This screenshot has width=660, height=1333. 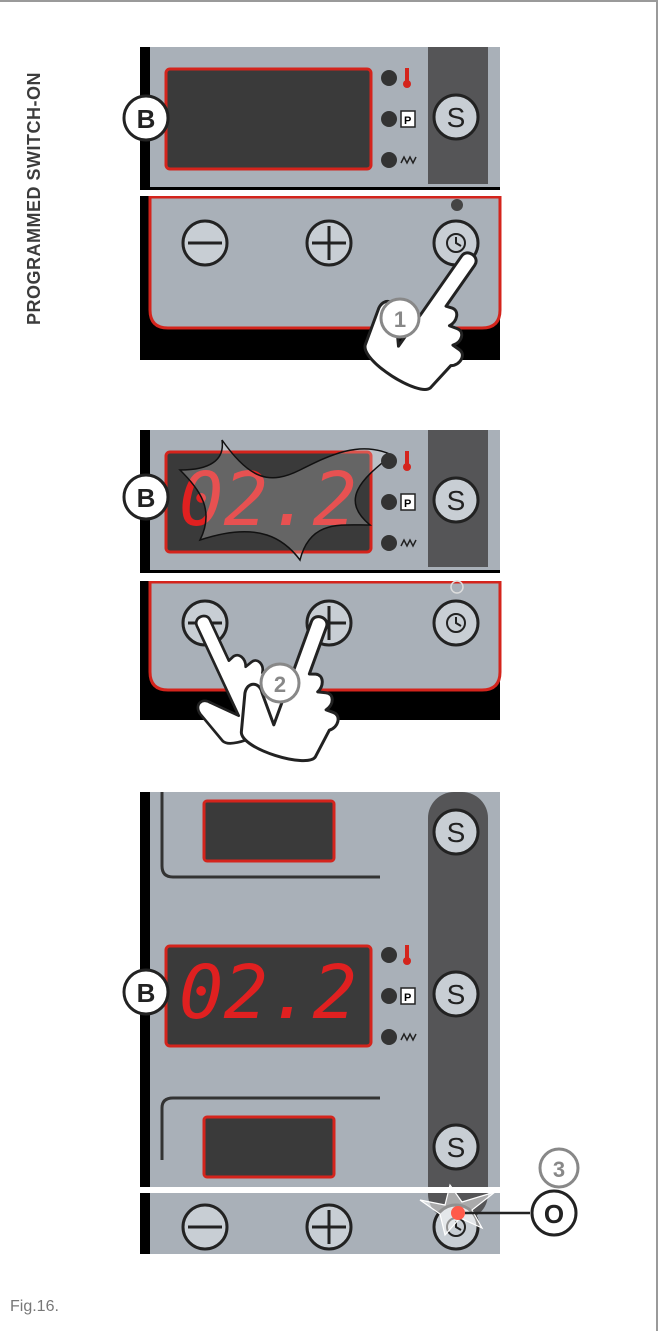 I want to click on timer-button, so click(x=456, y=623).